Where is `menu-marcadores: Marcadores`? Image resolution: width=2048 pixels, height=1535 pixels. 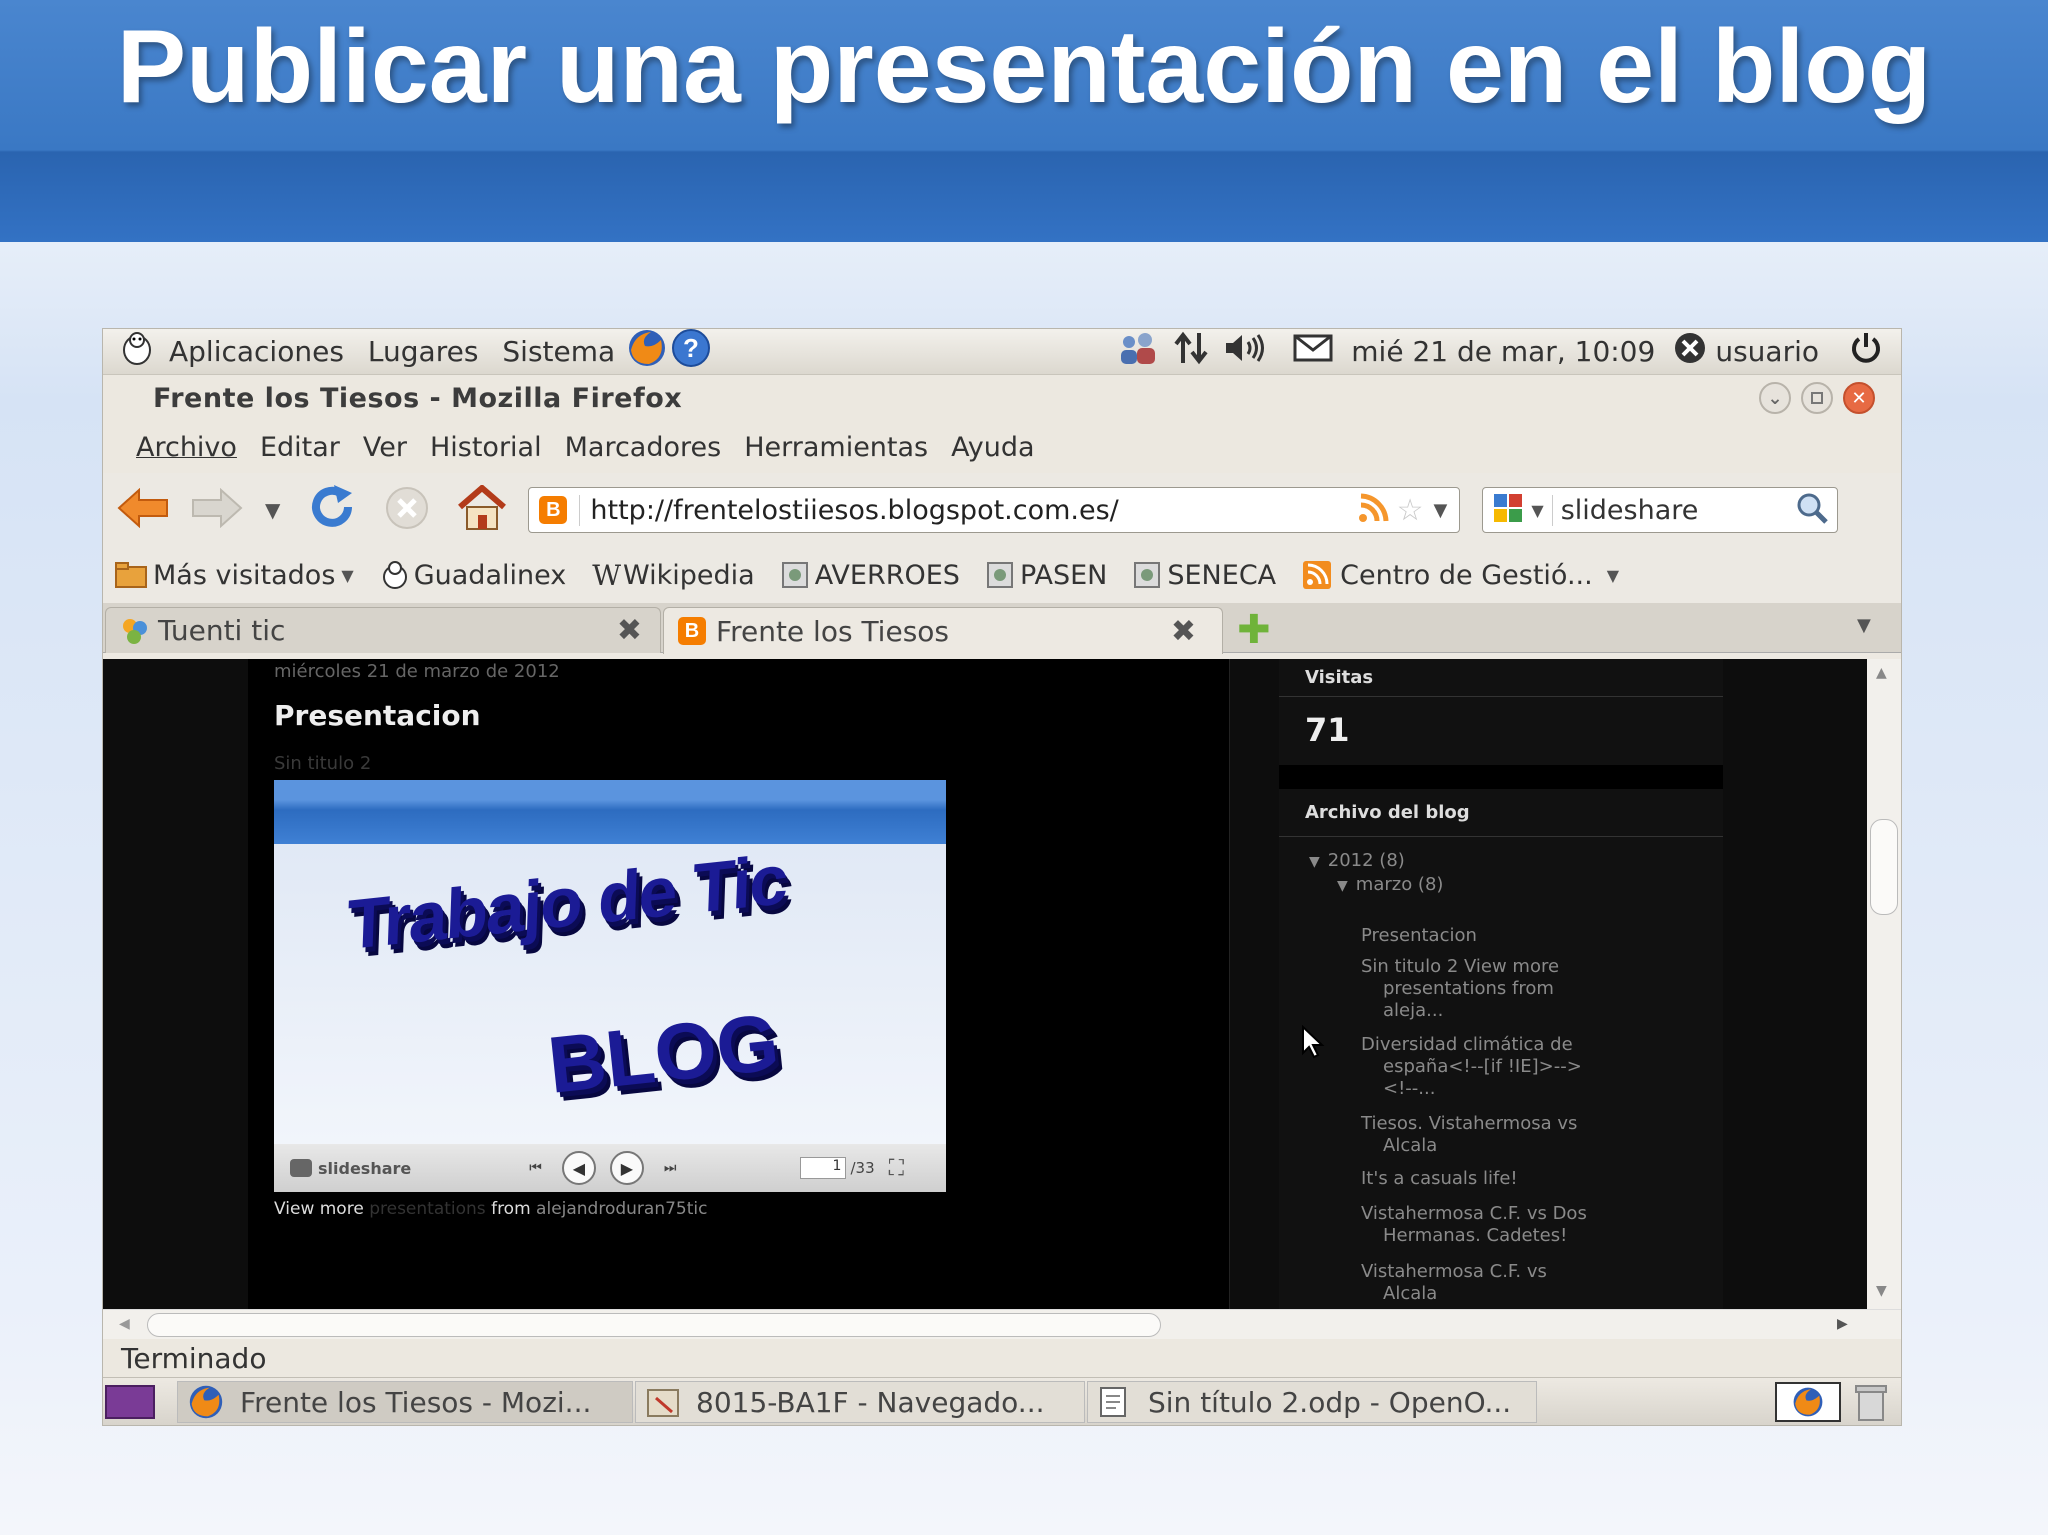 menu-marcadores: Marcadores is located at coordinates (643, 447).